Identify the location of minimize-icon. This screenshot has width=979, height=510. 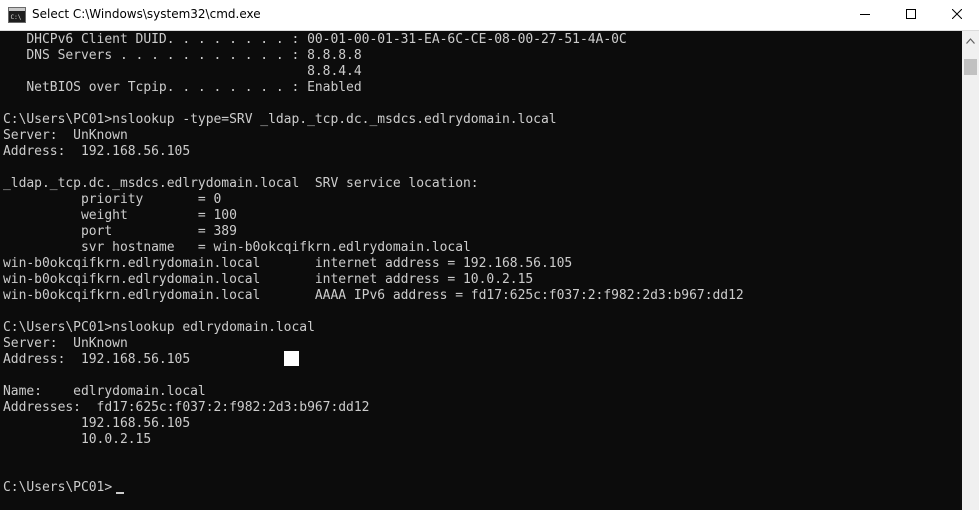
(865, 15).